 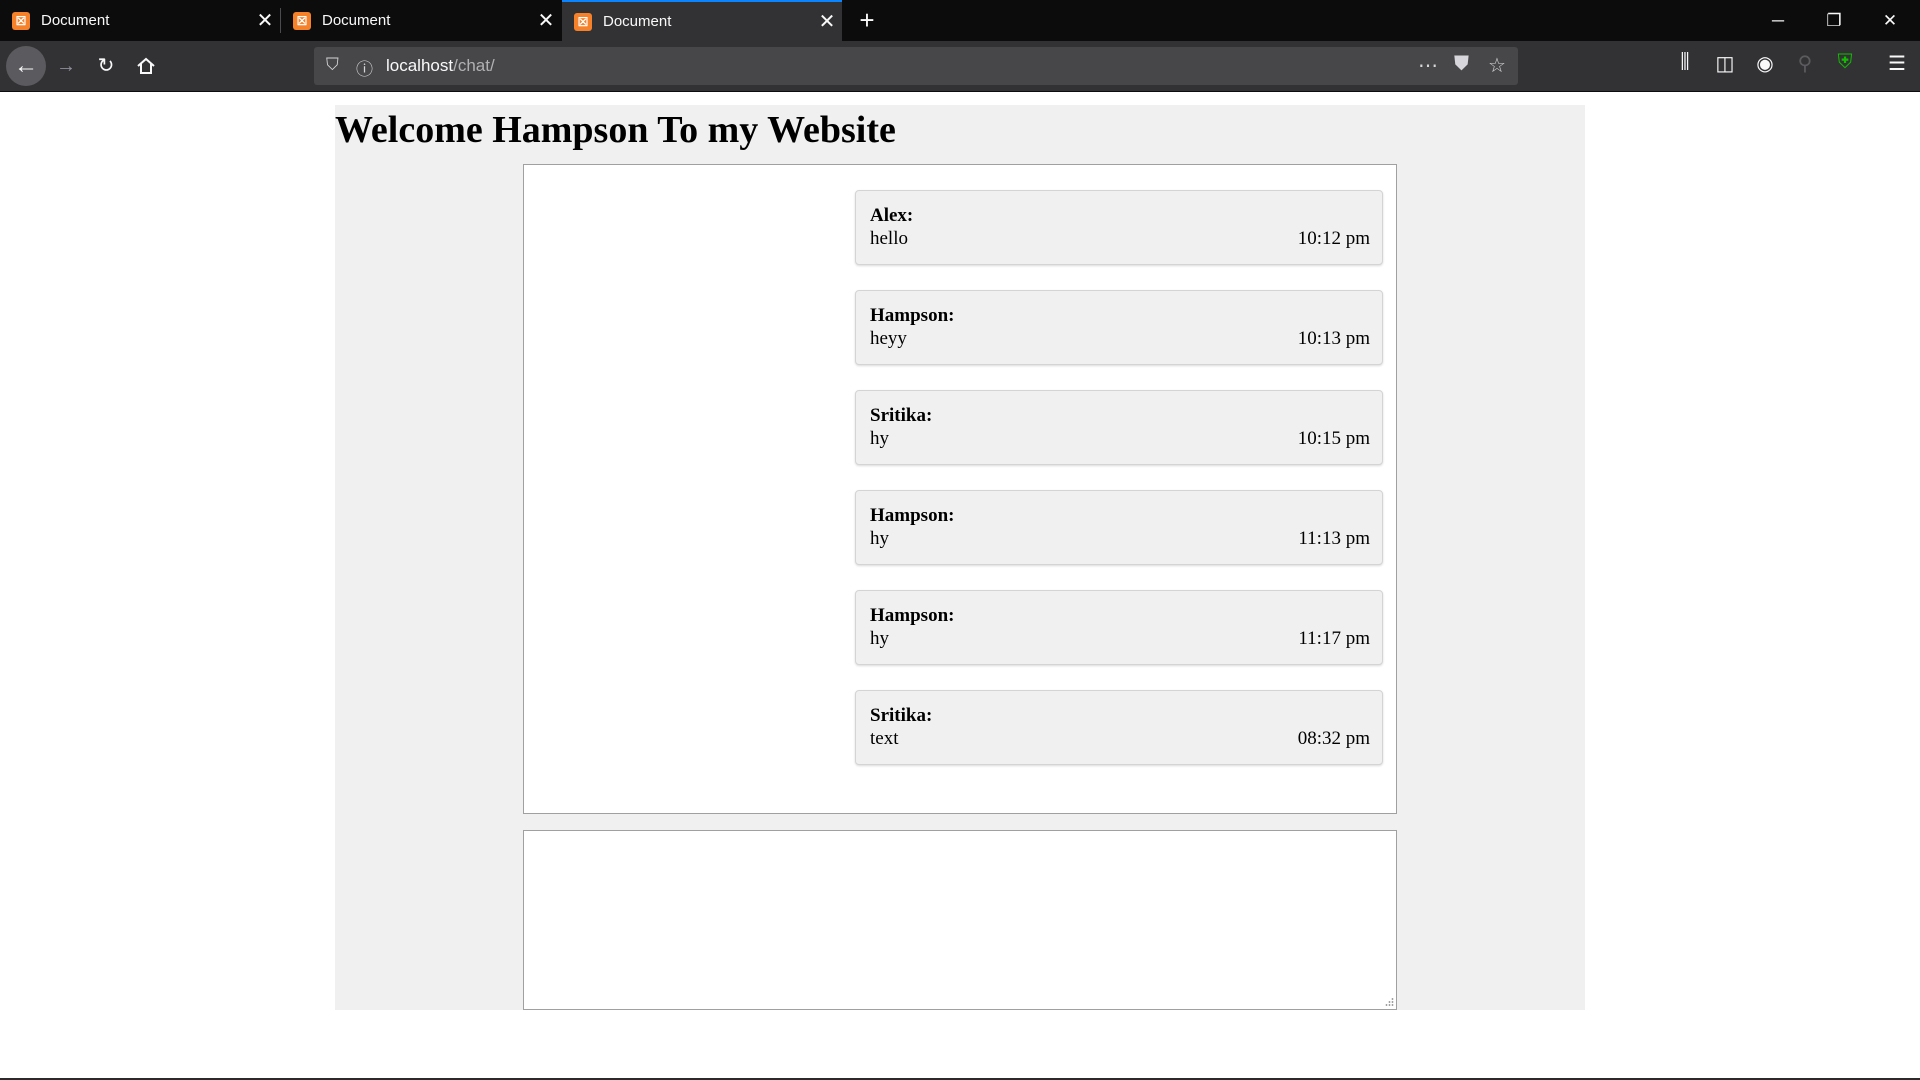 I want to click on message-time: 11:17 pm, so click(x=1334, y=638).